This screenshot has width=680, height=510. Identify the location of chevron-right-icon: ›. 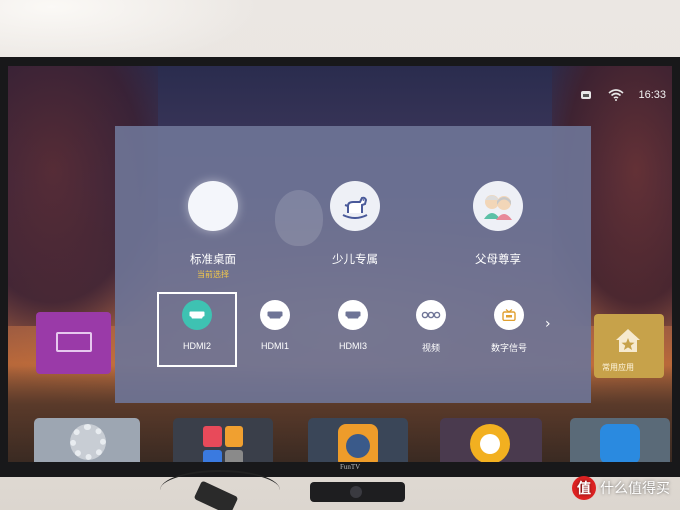
(550, 324).